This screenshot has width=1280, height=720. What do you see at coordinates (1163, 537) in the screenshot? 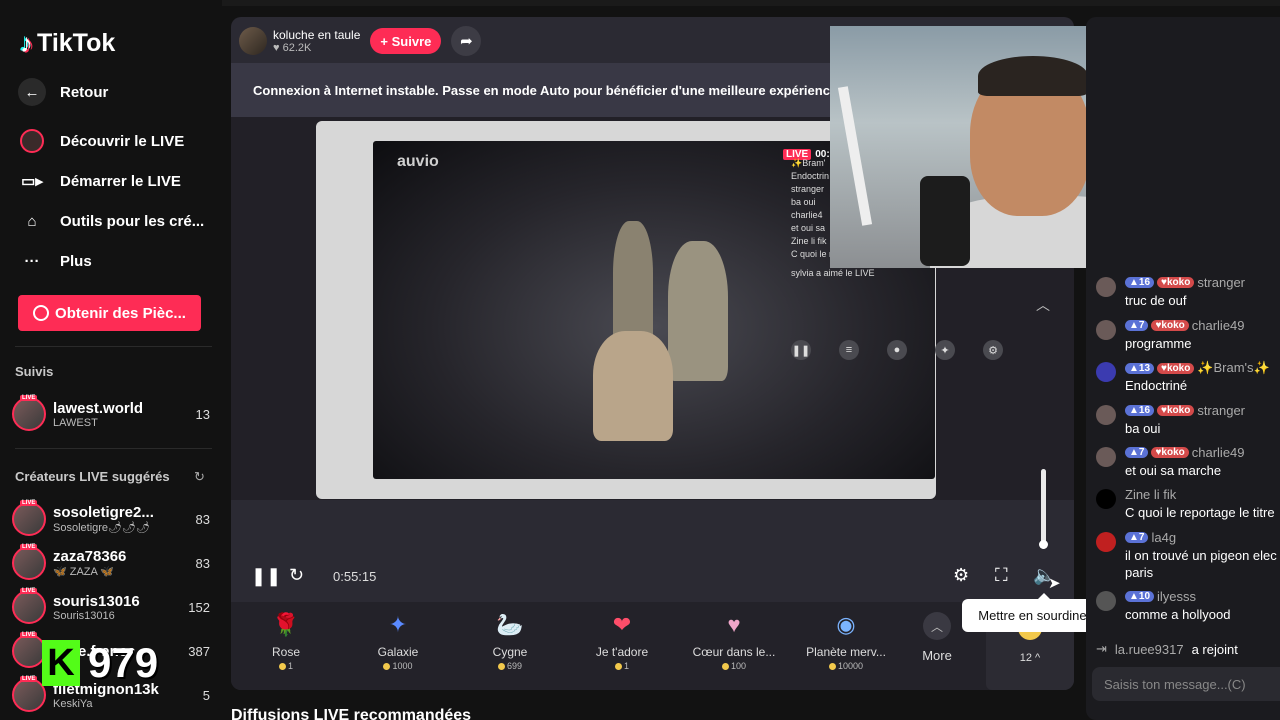
I see `chat-user: la4g` at bounding box center [1163, 537].